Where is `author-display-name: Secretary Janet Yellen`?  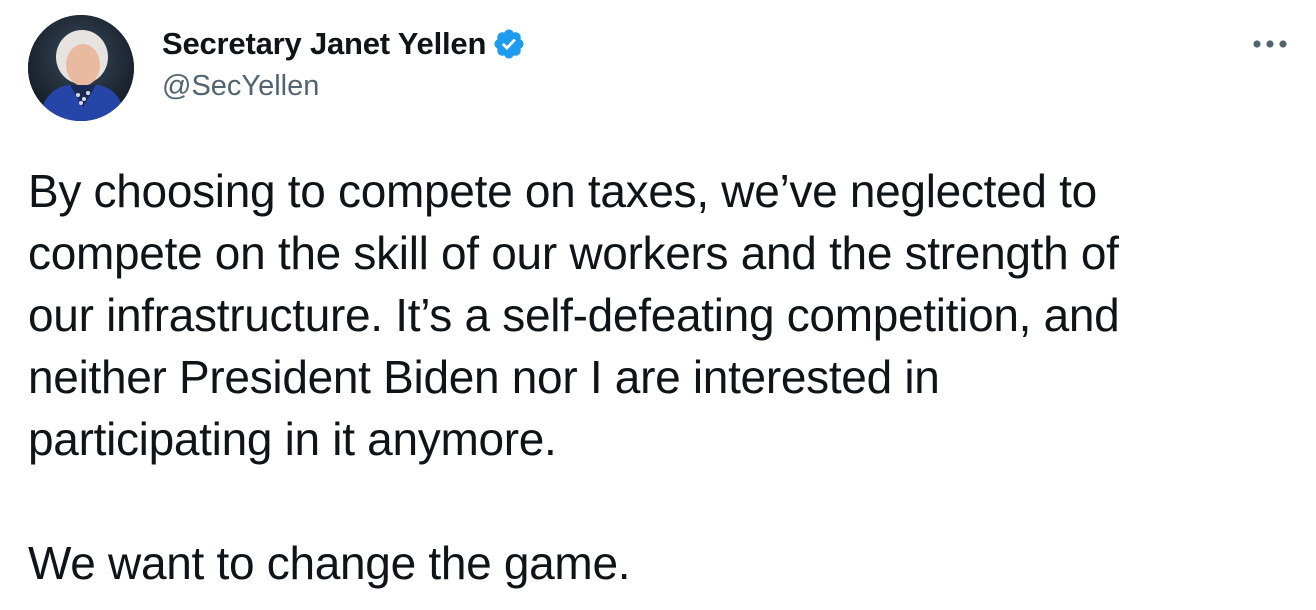
author-display-name: Secretary Janet Yellen is located at coordinates (324, 44).